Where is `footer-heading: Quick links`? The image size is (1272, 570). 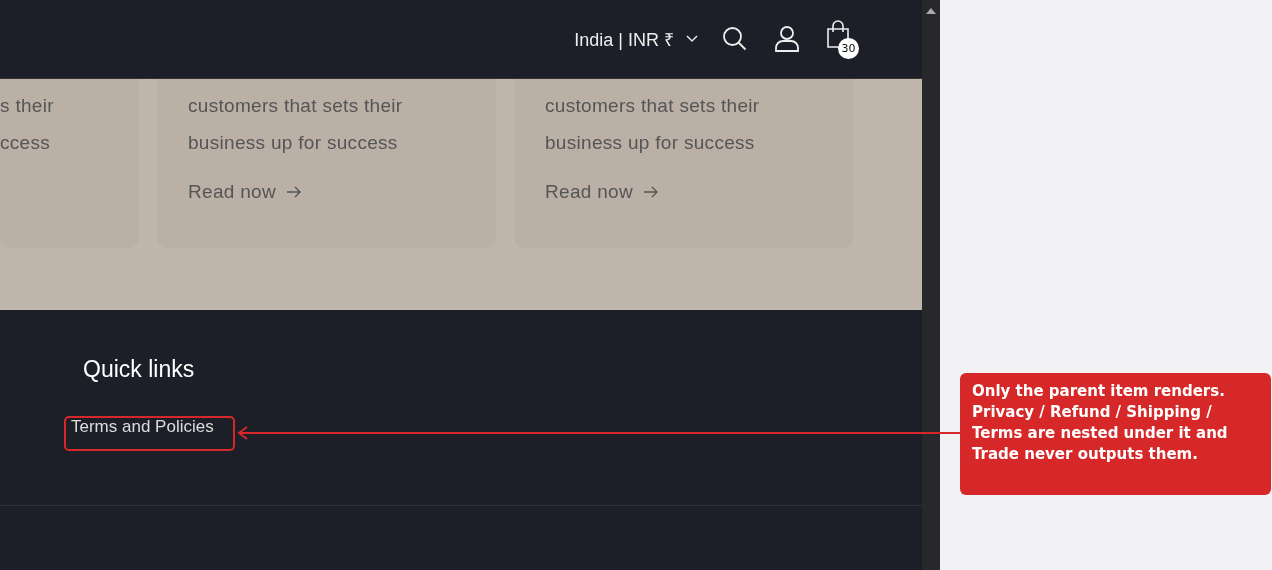
footer-heading: Quick links is located at coordinates (139, 369).